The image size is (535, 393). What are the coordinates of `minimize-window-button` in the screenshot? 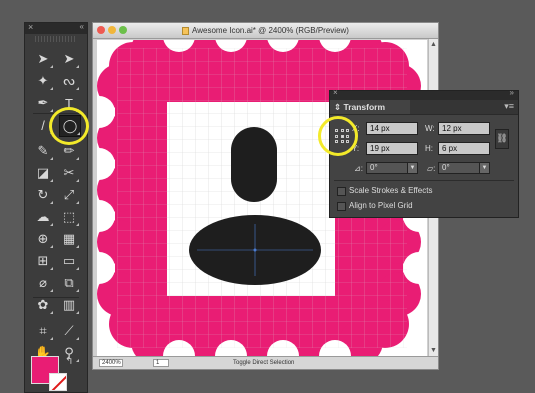 It's located at (112, 30).